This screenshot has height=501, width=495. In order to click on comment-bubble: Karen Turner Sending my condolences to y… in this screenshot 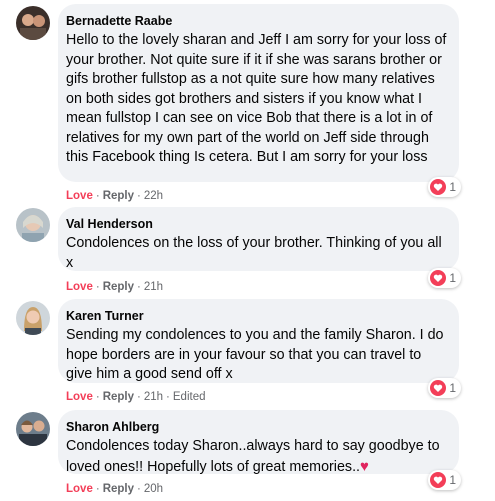, I will do `click(258, 341)`.